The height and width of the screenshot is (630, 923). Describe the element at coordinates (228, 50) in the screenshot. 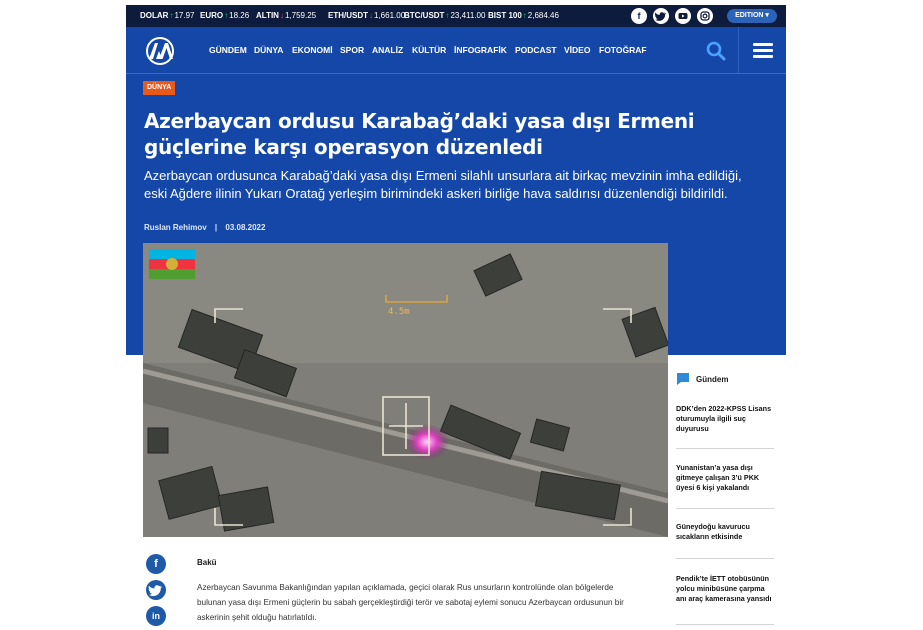

I see `nav-item-gundem: GÜNDEM` at that location.